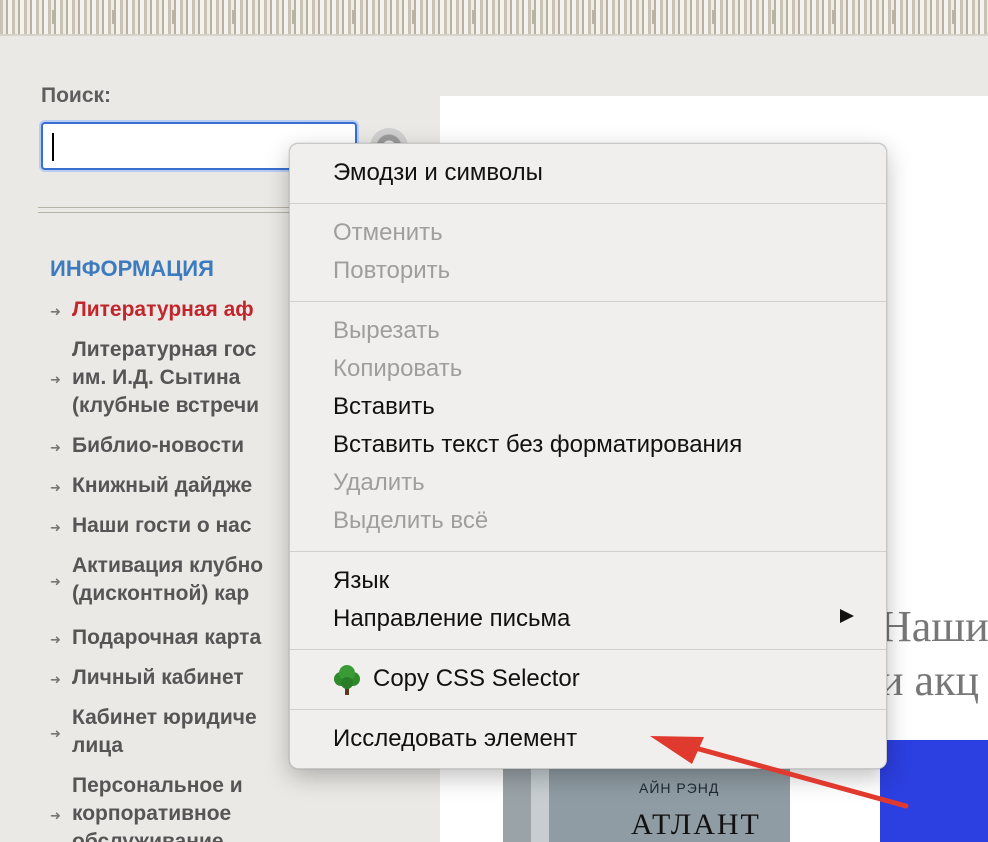  I want to click on menu-item-paste-plain: Вставить текст без форматирования, so click(537, 445).